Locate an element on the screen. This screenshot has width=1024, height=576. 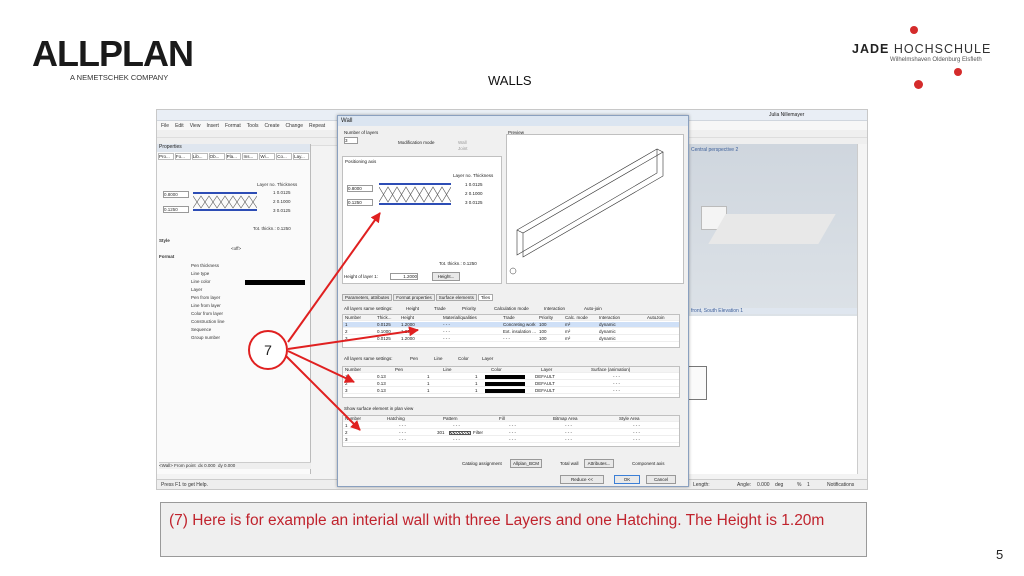
same-settings-label: All layers same settings: is located at coordinates (368, 308).